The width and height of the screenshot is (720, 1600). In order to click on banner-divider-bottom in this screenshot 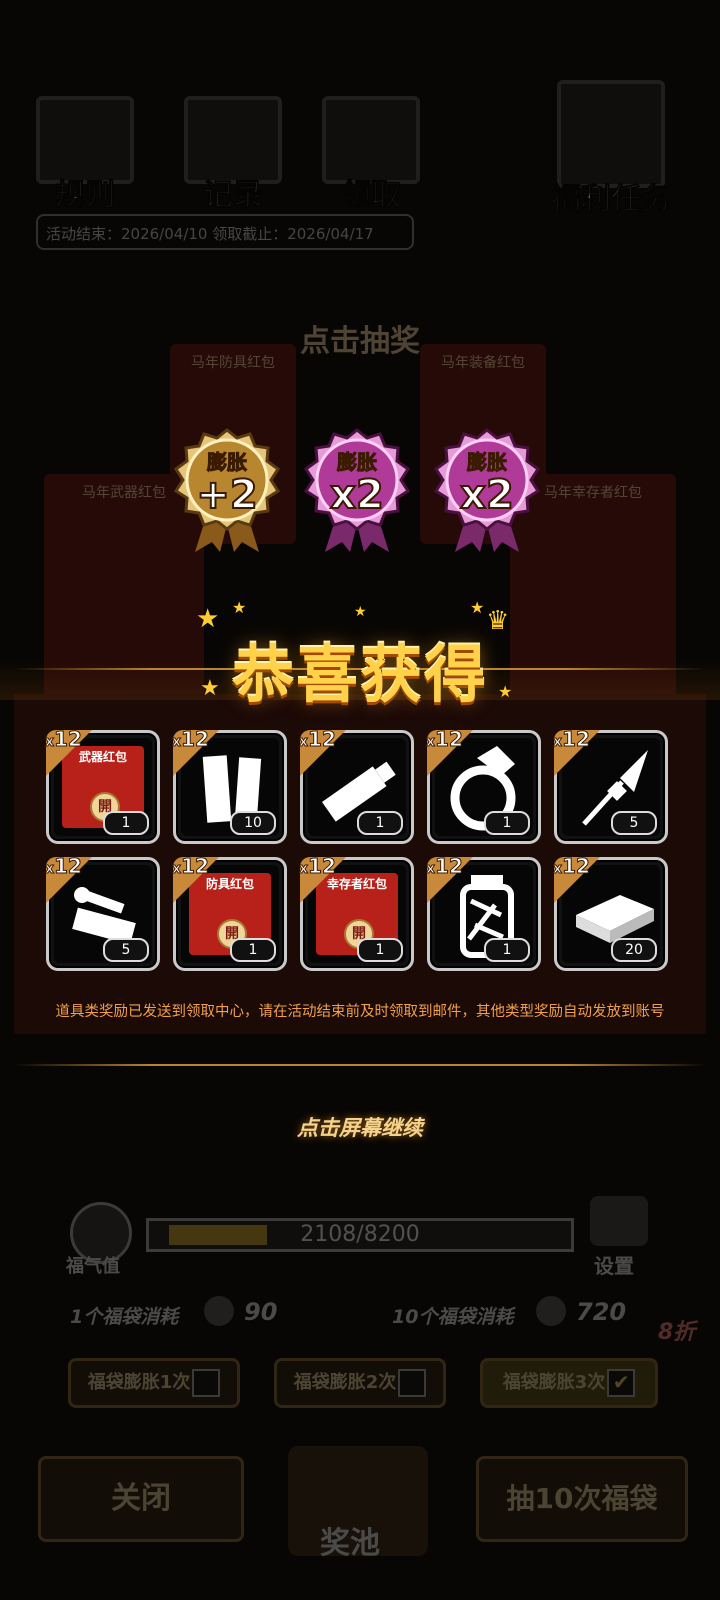, I will do `click(360, 1065)`.